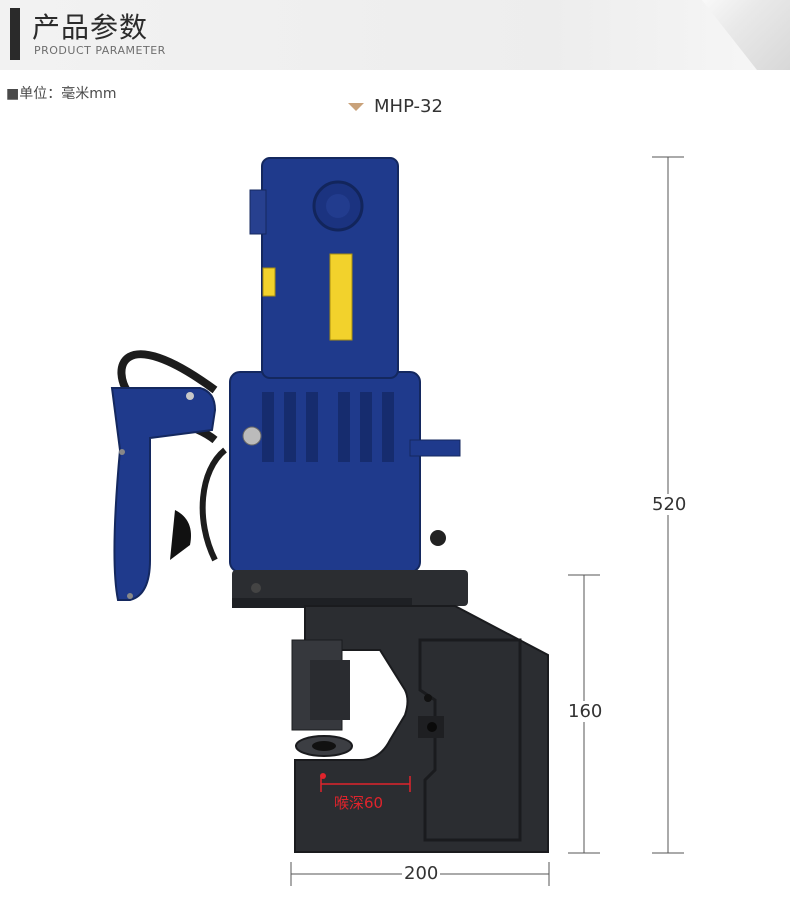  What do you see at coordinates (341, 297) in the screenshot?
I see `warning-label` at bounding box center [341, 297].